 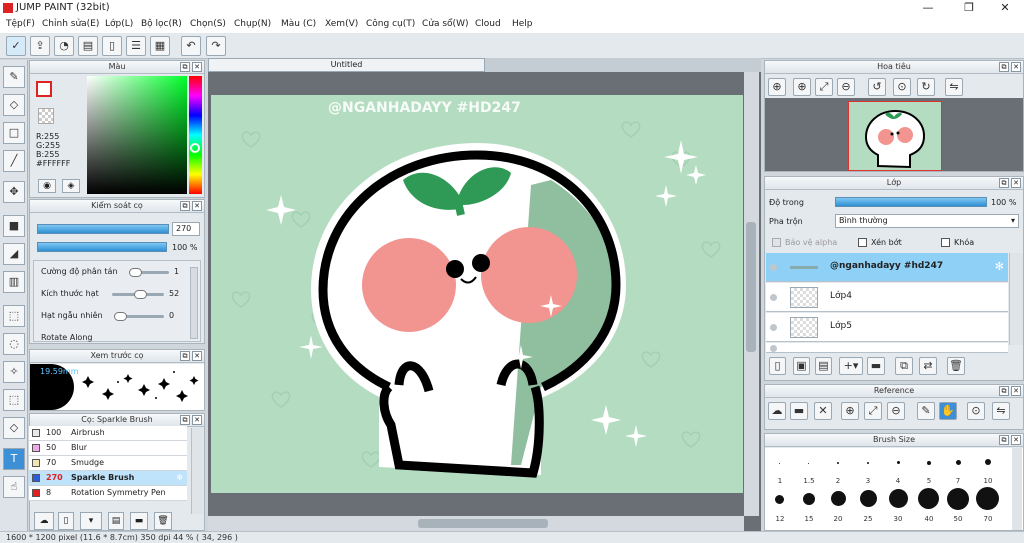 What do you see at coordinates (186, 229) in the screenshot?
I see `brush-size-field: 270` at bounding box center [186, 229].